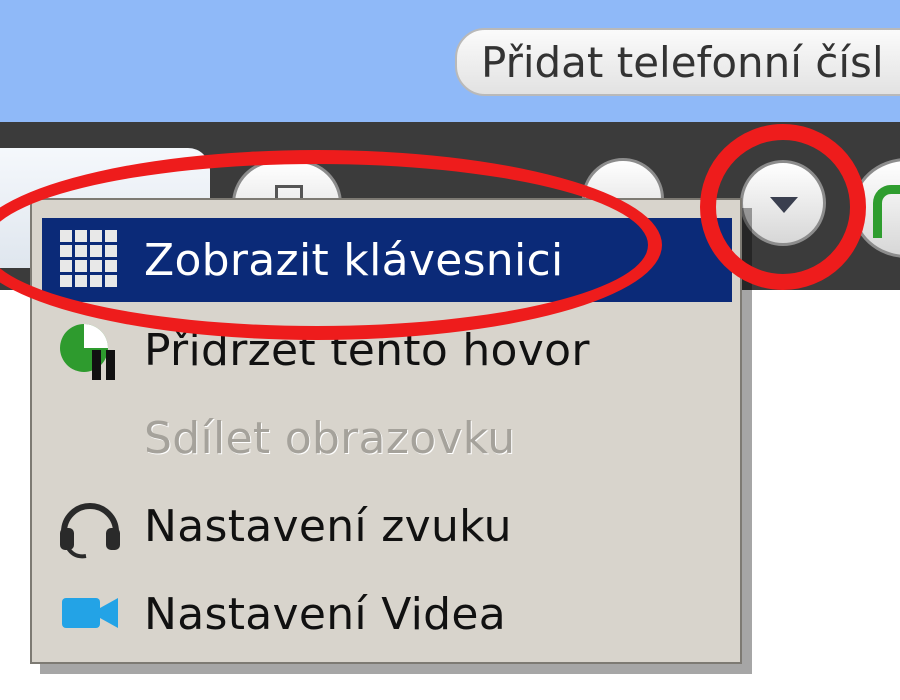 Image resolution: width=900 pixels, height=700 pixels. I want to click on menu-item-label: Nastavení zvuku, so click(328, 526).